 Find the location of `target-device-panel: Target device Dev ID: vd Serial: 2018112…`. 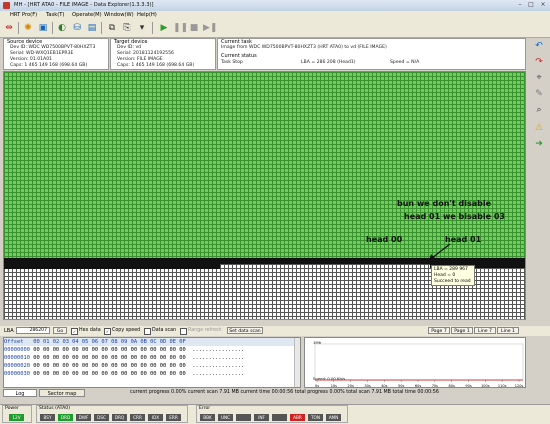

target-device-panel: Target device Dev ID: vd Serial: 2018112… is located at coordinates (163, 54).